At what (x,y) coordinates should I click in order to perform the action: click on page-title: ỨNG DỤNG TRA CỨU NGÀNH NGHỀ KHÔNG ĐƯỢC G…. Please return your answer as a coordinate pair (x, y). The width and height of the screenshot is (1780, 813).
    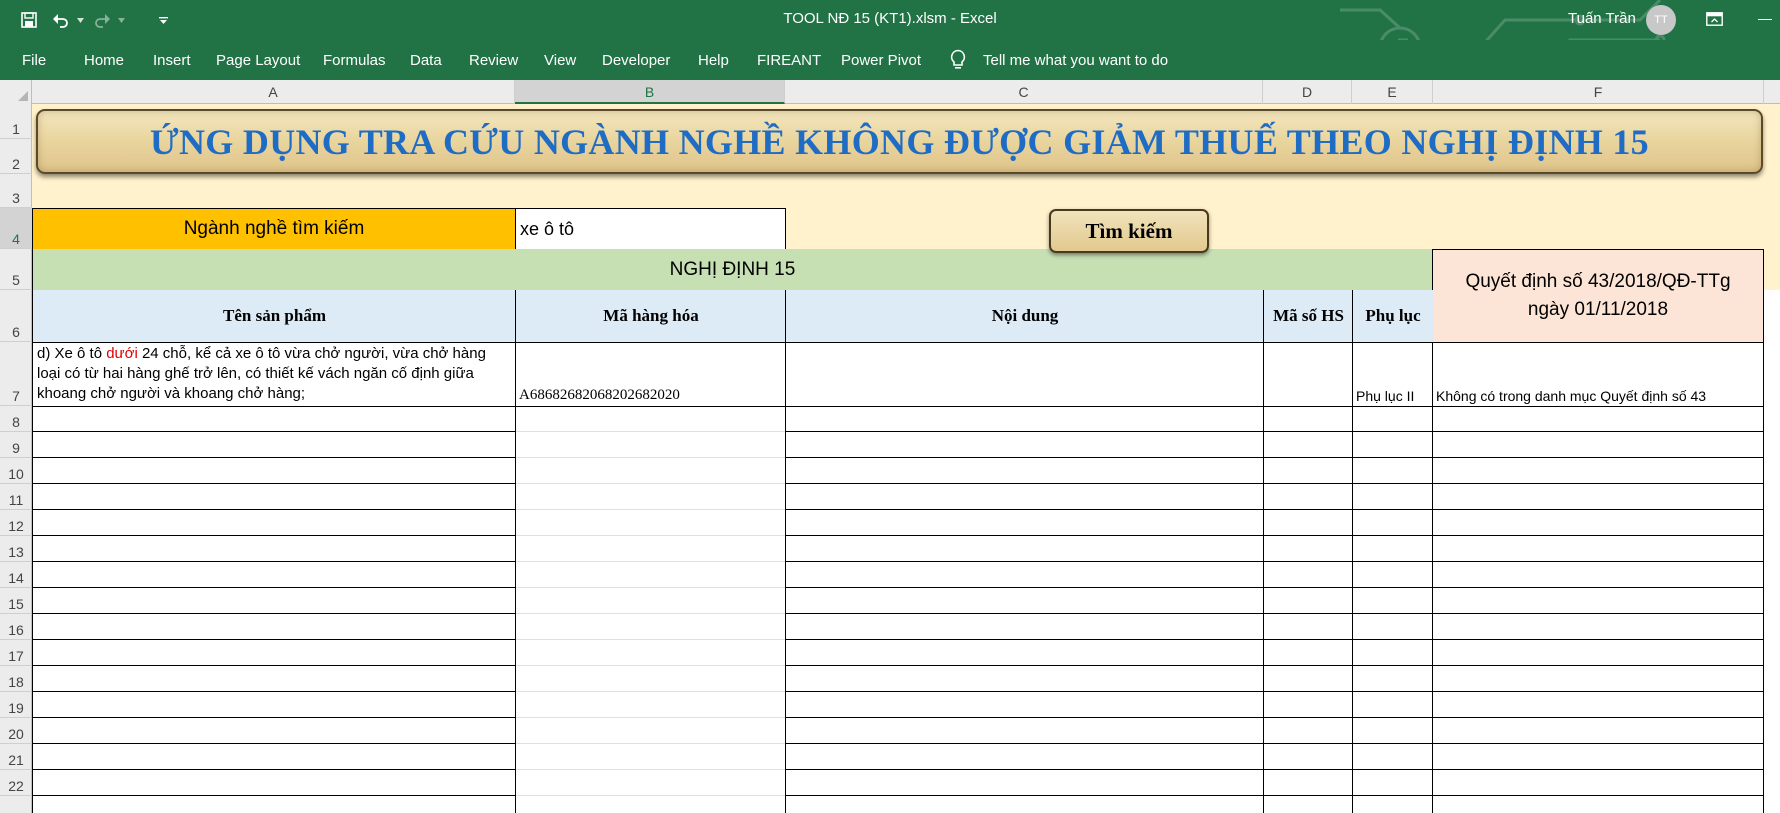
    Looking at the image, I should click on (899, 141).